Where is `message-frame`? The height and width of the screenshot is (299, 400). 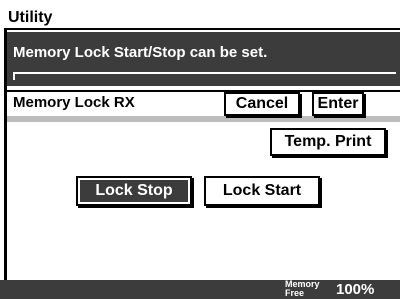 message-frame is located at coordinates (204, 76).